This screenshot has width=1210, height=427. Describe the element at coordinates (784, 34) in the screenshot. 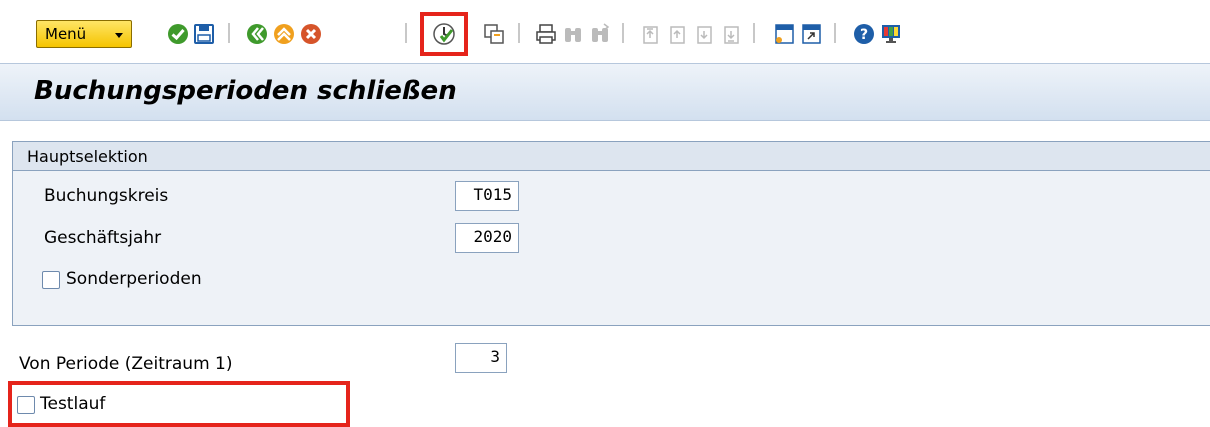

I see `create-session-icon` at that location.